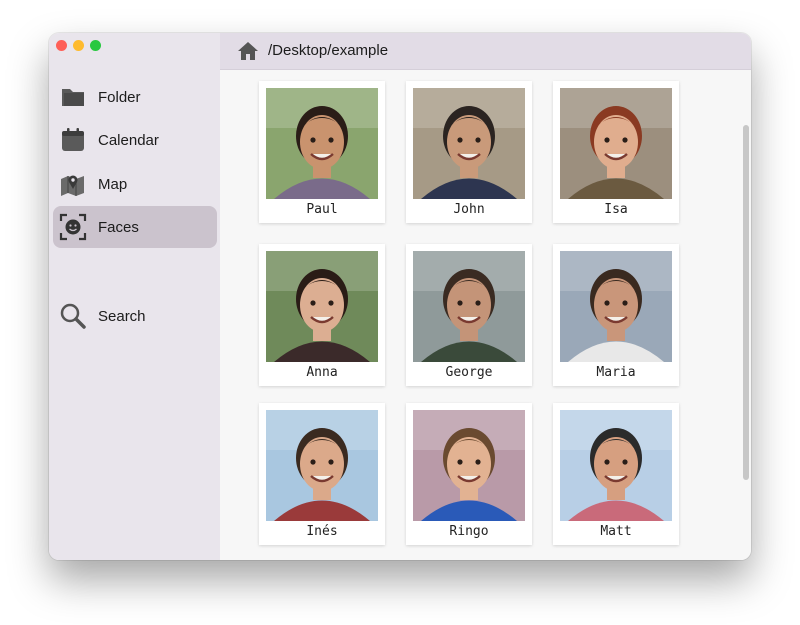 The image size is (800, 625). I want to click on sidebar-item-label: Search, so click(122, 316).